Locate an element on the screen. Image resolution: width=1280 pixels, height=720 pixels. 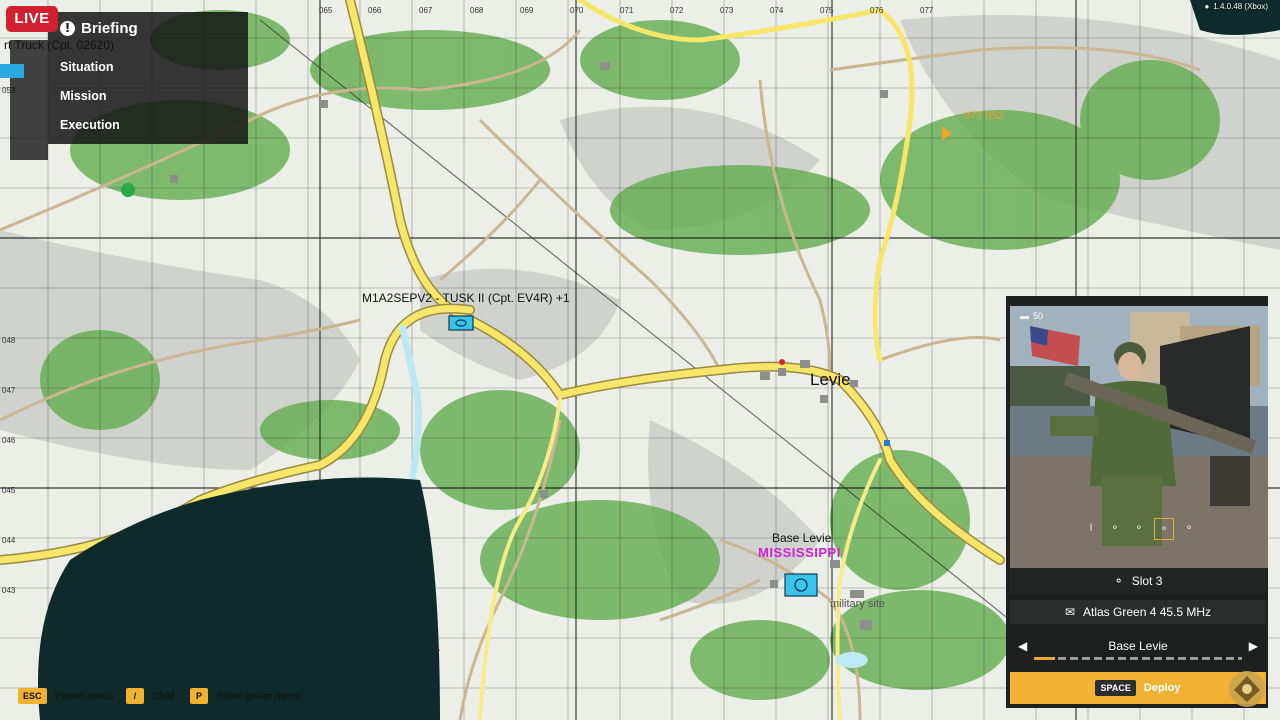
briefing-item-execution: Execution is located at coordinates (90, 125).